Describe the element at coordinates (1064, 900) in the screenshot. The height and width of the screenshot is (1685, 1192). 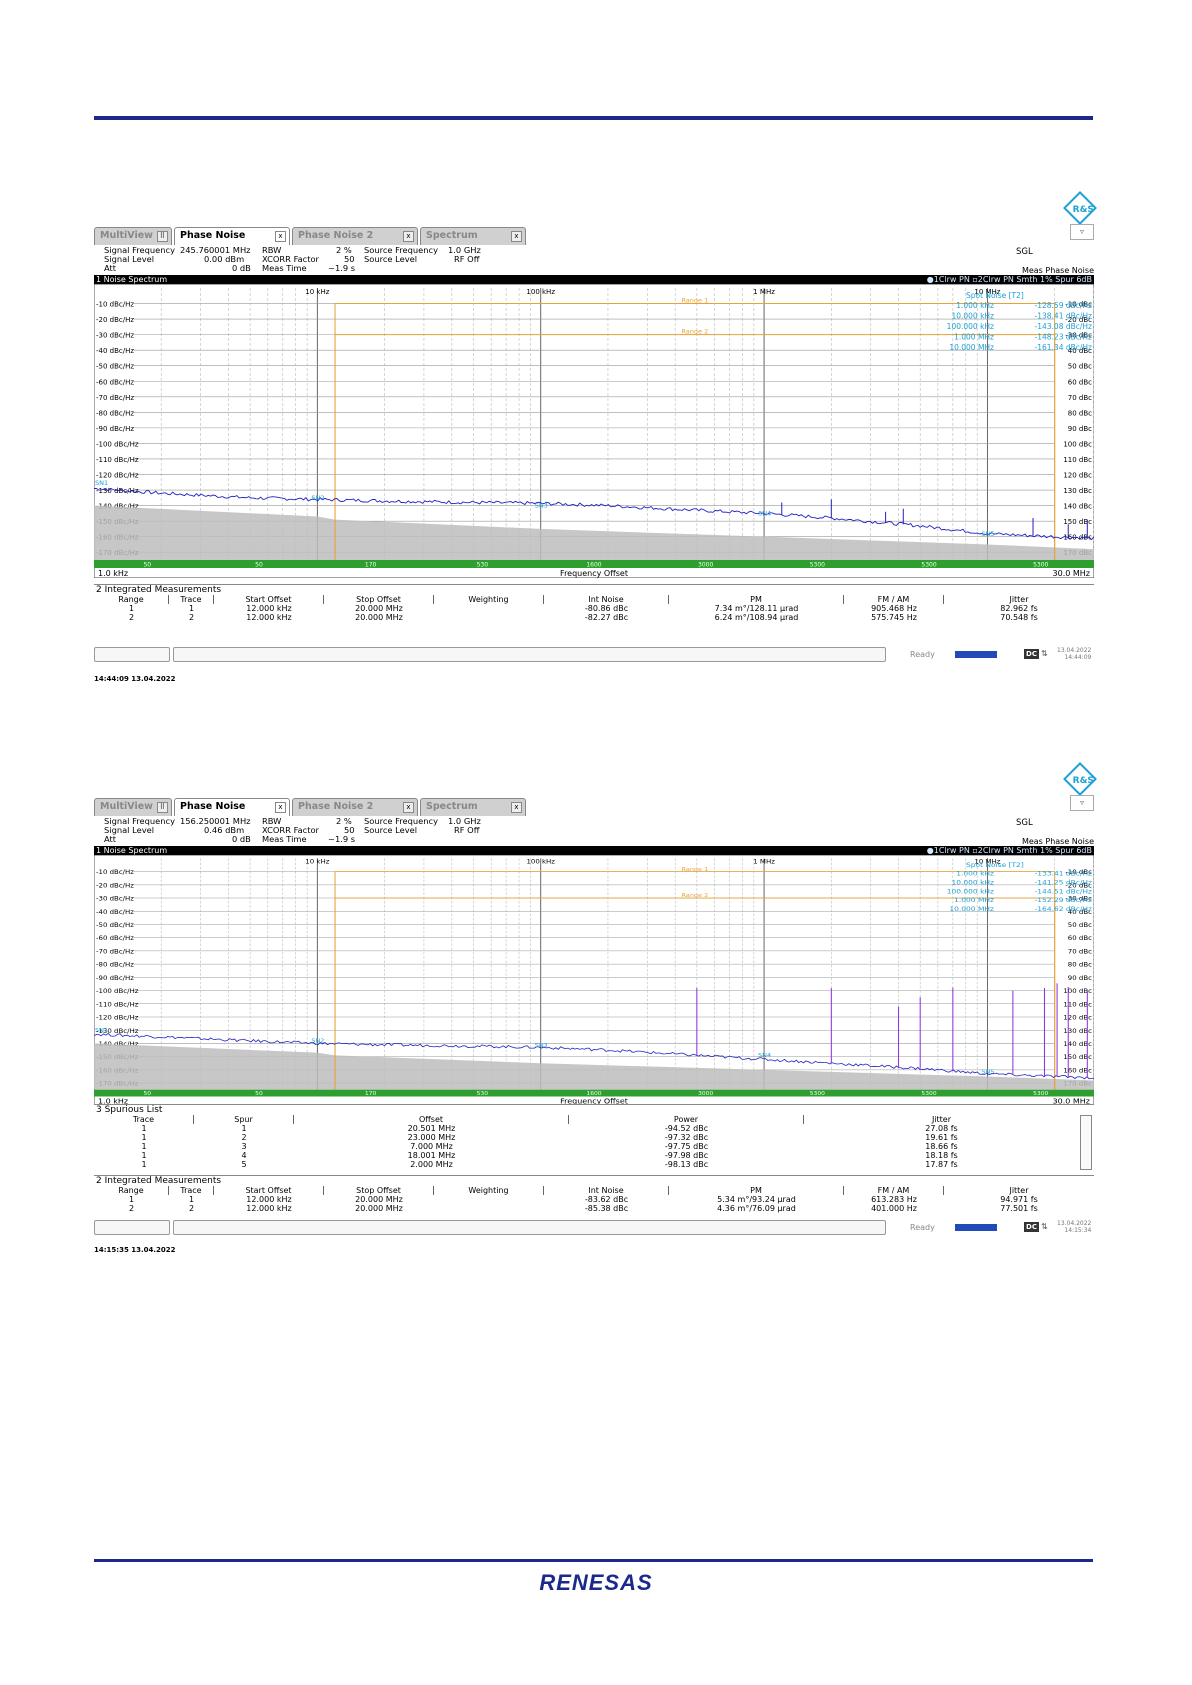
I see `marker-value: -152.29 dBc/Hz` at that location.